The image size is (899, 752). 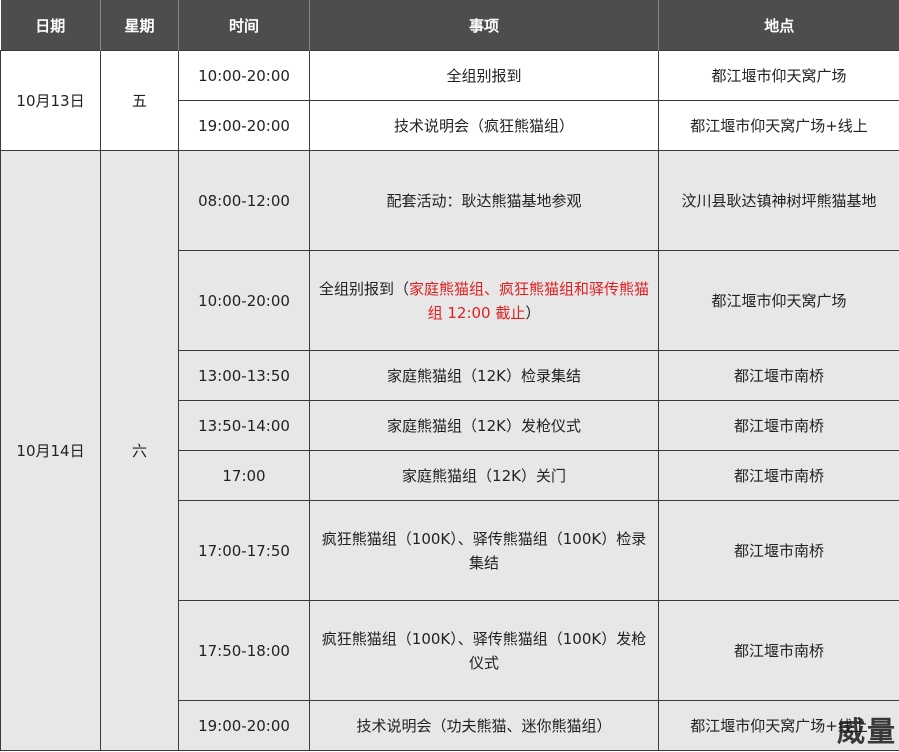 I want to click on header-row: 日期 星期 时间 事项 地点, so click(x=449, y=25).